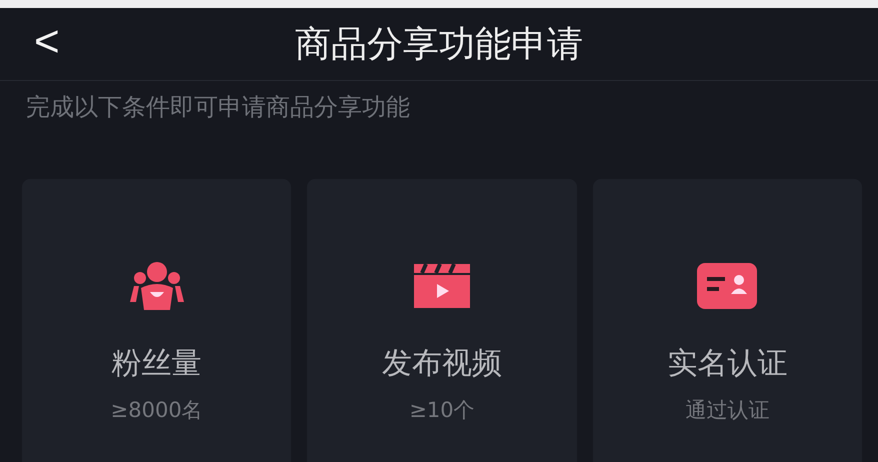  Describe the element at coordinates (727, 410) in the screenshot. I see `requirement-value: 通过认证` at that location.